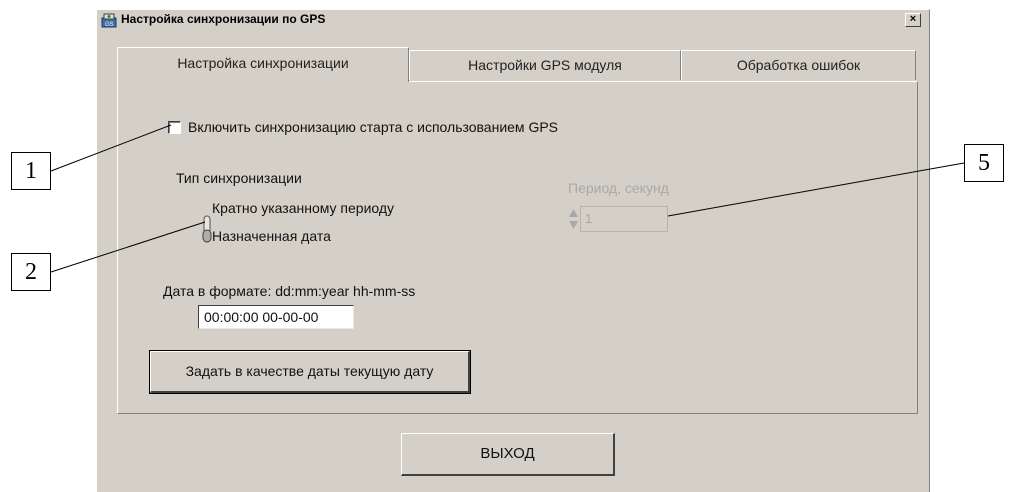 This screenshot has width=1016, height=492. Describe the element at coordinates (573, 219) in the screenshot. I see `spinner-arrows-icon` at that location.